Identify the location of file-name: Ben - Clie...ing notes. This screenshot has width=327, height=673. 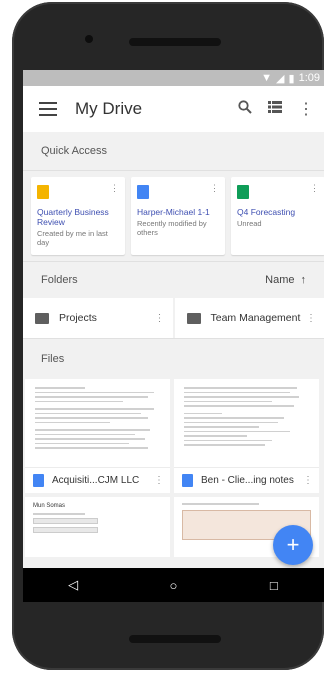
(247, 480).